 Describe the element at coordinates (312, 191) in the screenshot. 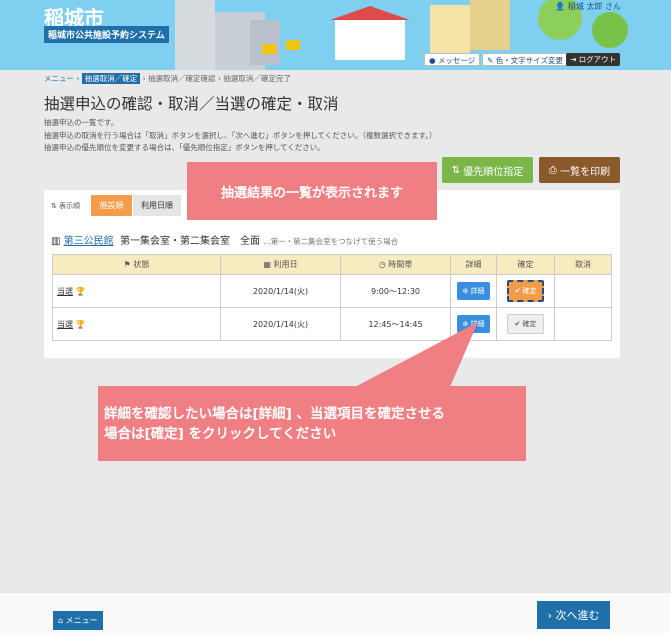

I see `callout-result-list: 抽選結果の一覧が表示されます` at that location.